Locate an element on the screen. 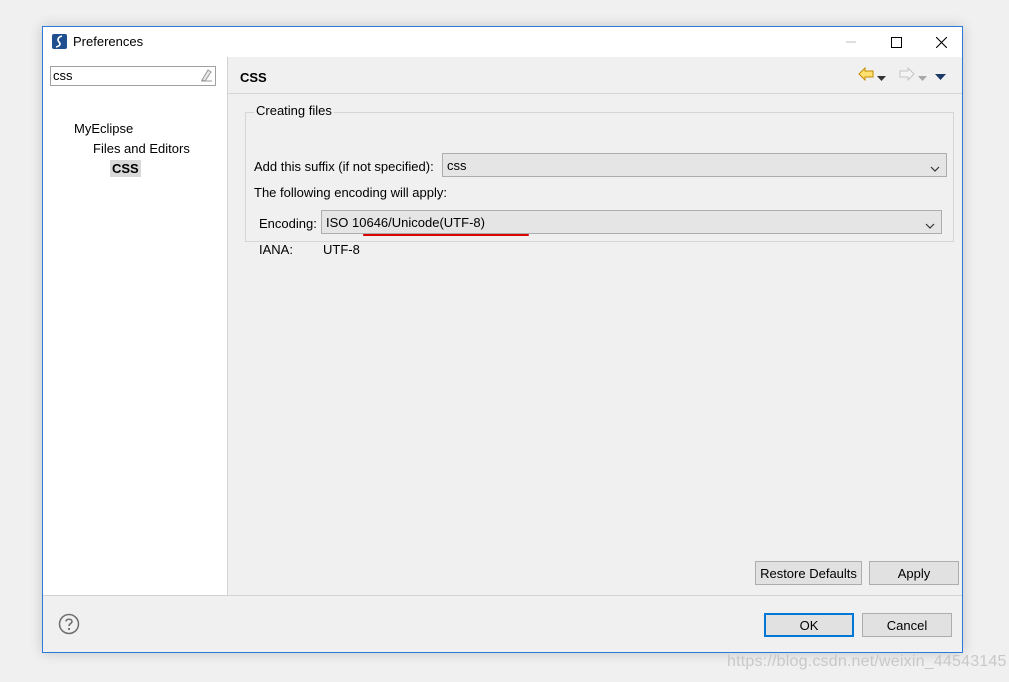  apply-button: Apply is located at coordinates (914, 573).